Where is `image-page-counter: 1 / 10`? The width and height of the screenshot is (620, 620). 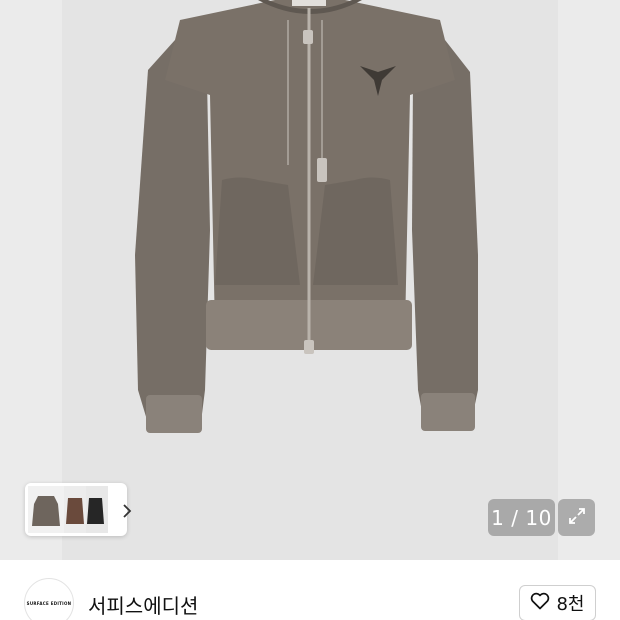
image-page-counter: 1 / 10 is located at coordinates (521, 517).